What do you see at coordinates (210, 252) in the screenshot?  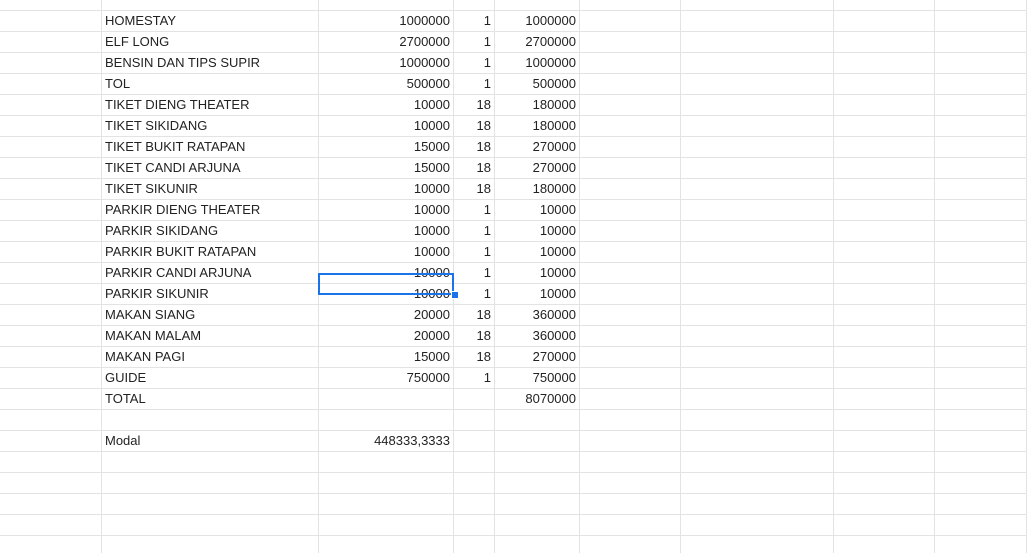 I see `item-cell: PARKIR BUKIT RATAPAN` at bounding box center [210, 252].